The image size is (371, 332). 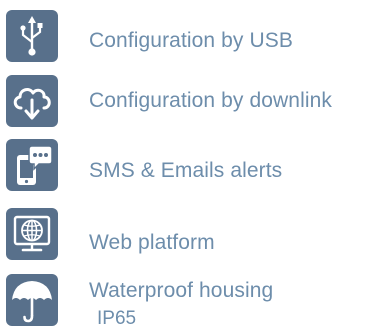 I want to click on umbrella-icon, so click(x=32, y=300).